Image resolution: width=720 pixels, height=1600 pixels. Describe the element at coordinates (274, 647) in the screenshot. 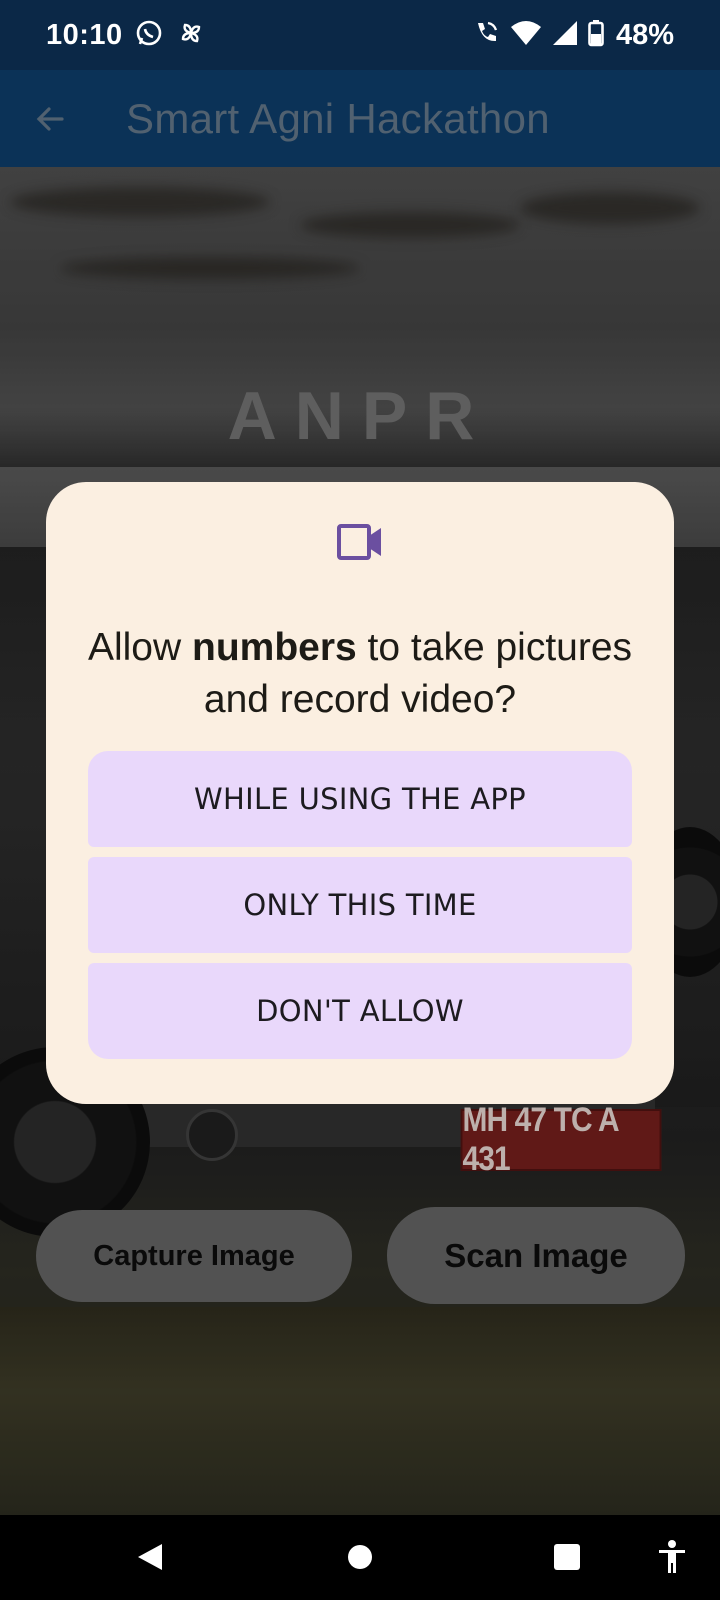

I see `dialog-title-app: numbers` at that location.